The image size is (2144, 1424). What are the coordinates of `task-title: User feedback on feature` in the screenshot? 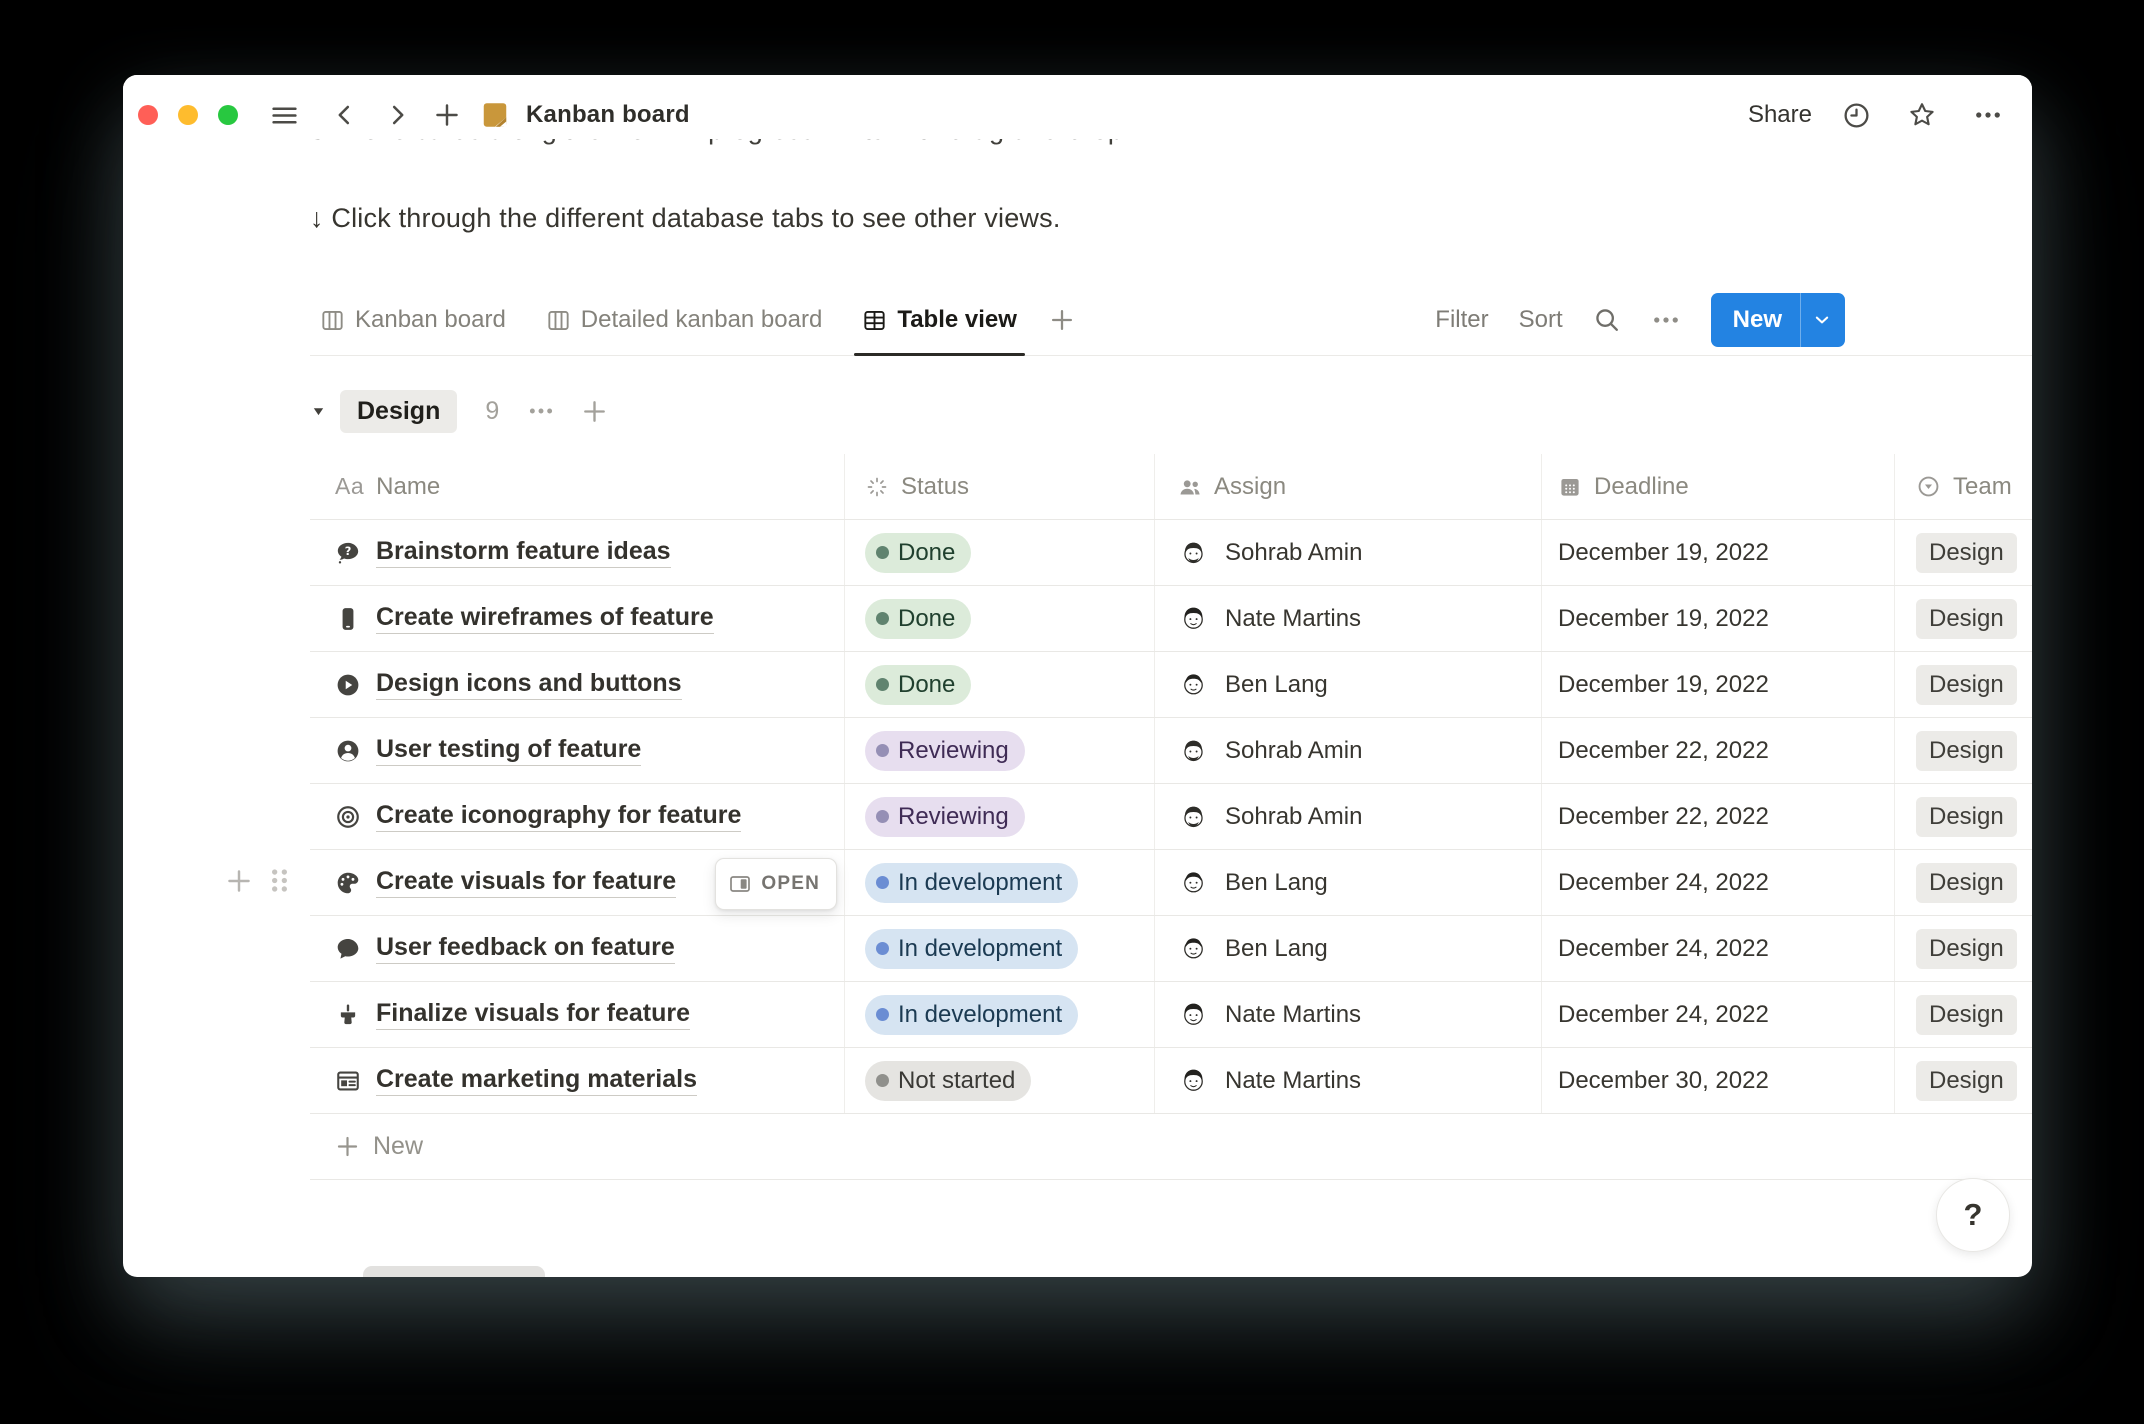 It's located at (525, 948).